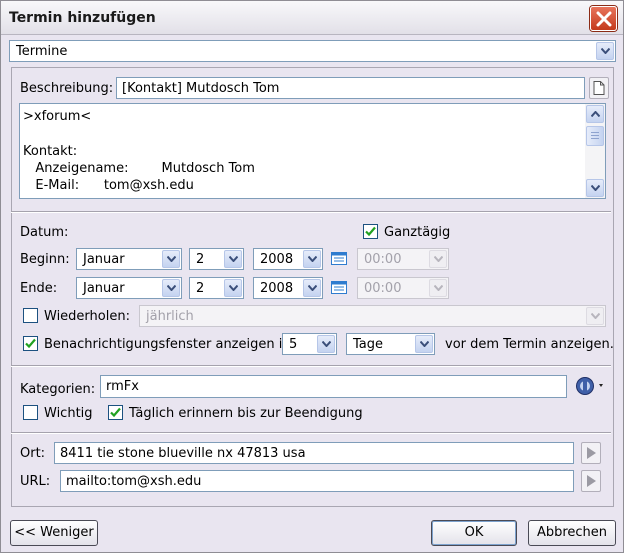  Describe the element at coordinates (129, 288) in the screenshot. I see `end-month-select: Januar` at that location.